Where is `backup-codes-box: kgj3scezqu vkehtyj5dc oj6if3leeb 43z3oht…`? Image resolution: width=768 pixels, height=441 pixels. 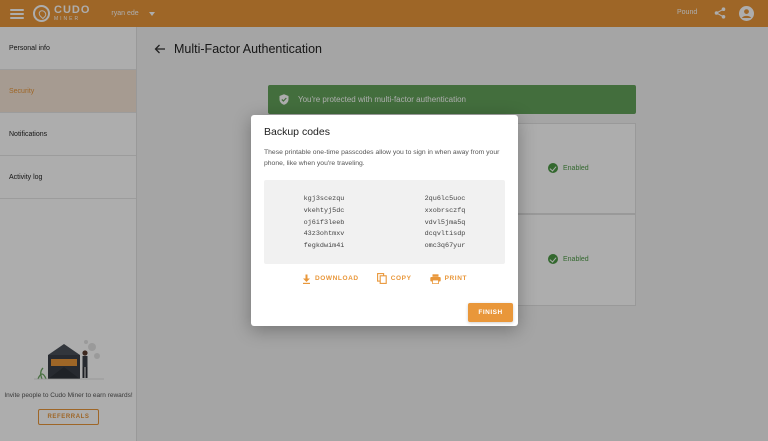
backup-codes-box: kgj3scezqu vkehtyj5dc oj6if3leeb 43z3oht… is located at coordinates (384, 222).